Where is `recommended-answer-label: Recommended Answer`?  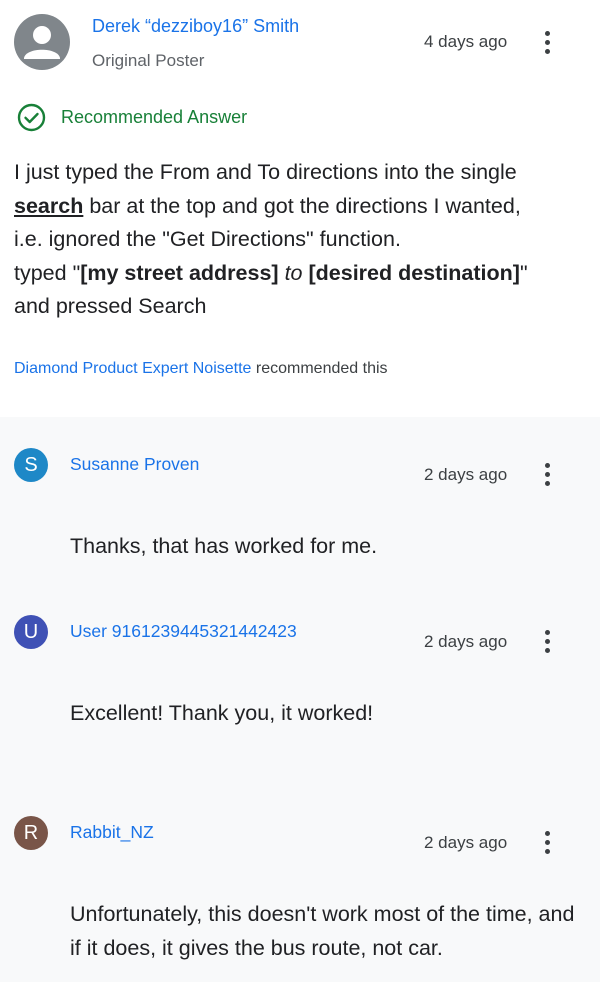 recommended-answer-label: Recommended Answer is located at coordinates (154, 117).